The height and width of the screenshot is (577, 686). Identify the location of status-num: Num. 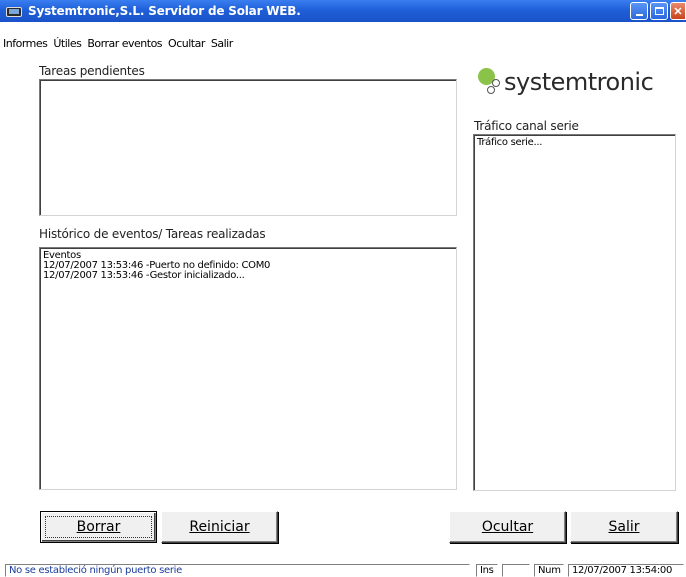
(549, 570).